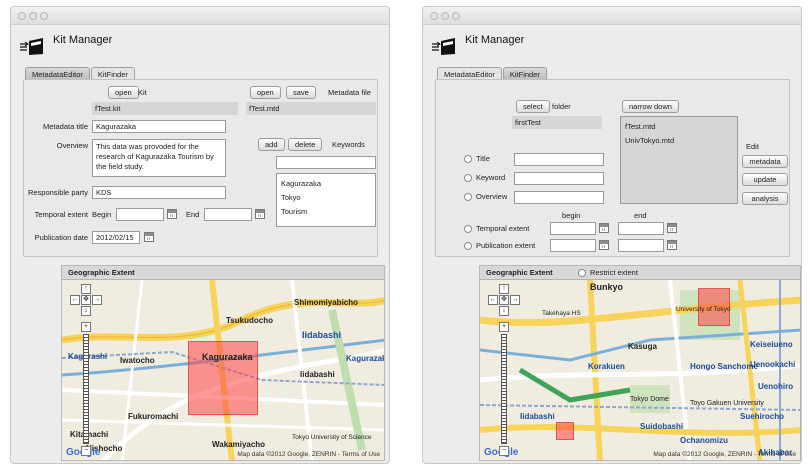 This screenshot has height=466, width=808. Describe the element at coordinates (140, 214) in the screenshot. I see `begin-date-input` at that location.